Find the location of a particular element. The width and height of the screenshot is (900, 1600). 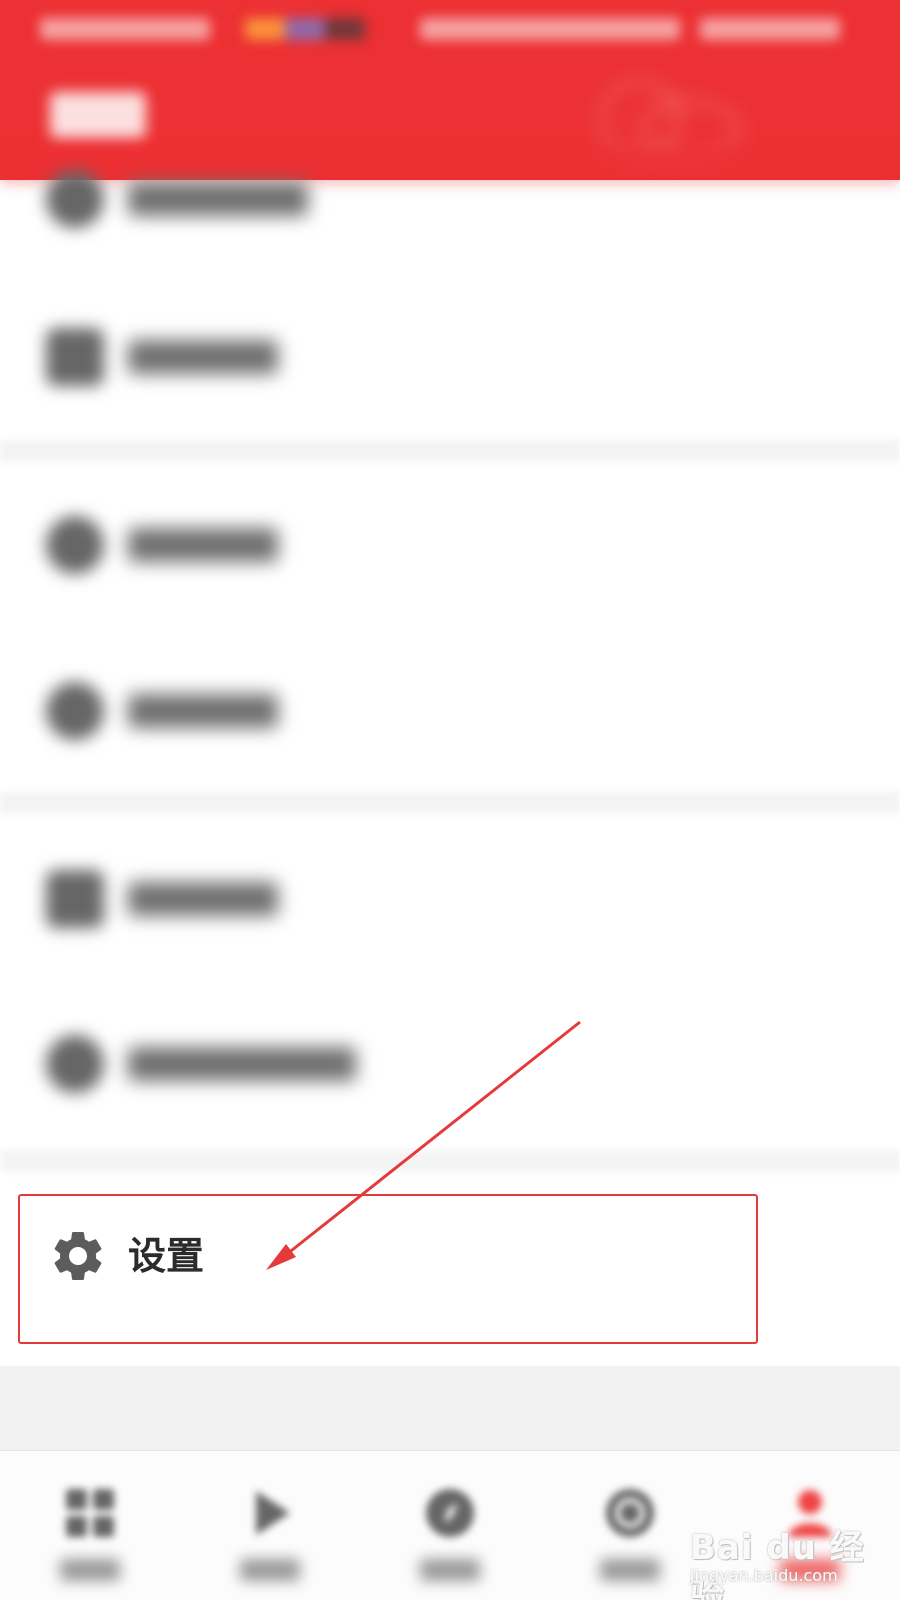

tab-discover is located at coordinates (450, 1525).